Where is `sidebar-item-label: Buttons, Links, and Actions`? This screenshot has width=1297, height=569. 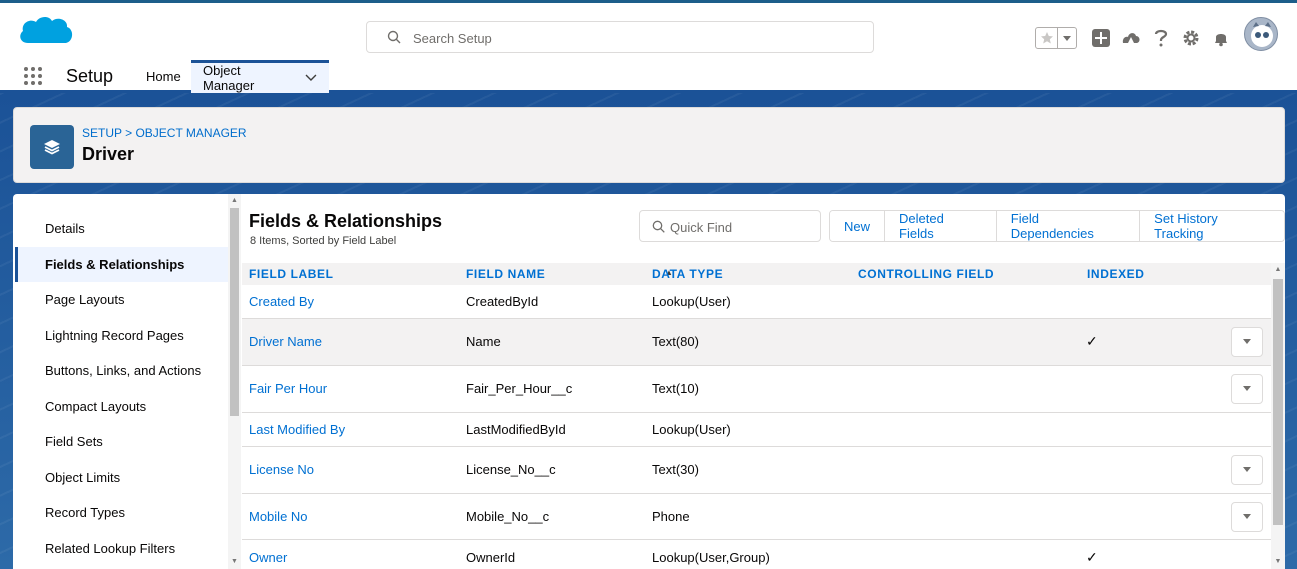
sidebar-item-label: Buttons, Links, and Actions is located at coordinates (123, 370).